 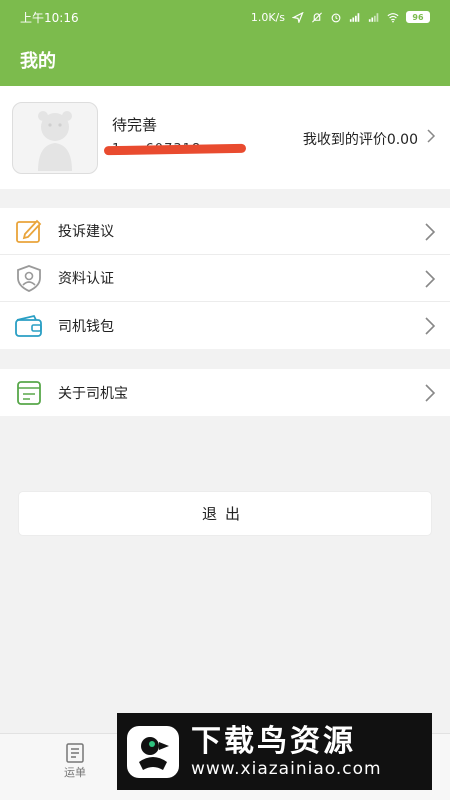 I want to click on title-bar: 我的, so click(x=225, y=60).